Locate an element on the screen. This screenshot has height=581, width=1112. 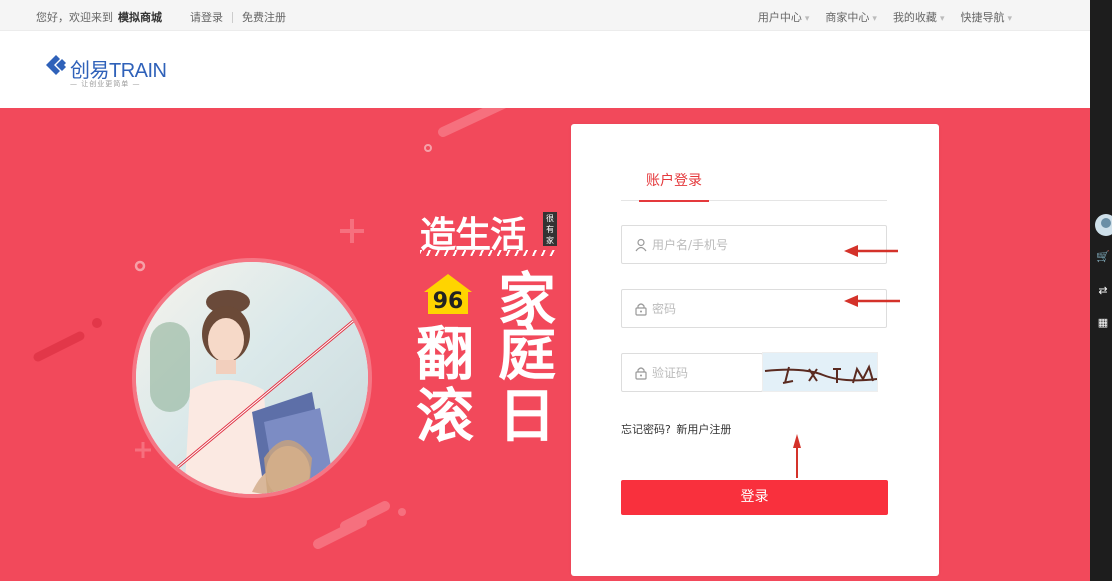
top-bar-left: 您好，欢迎来到 模拟商城 请登录 免费注册 is located at coordinates (161, 17).